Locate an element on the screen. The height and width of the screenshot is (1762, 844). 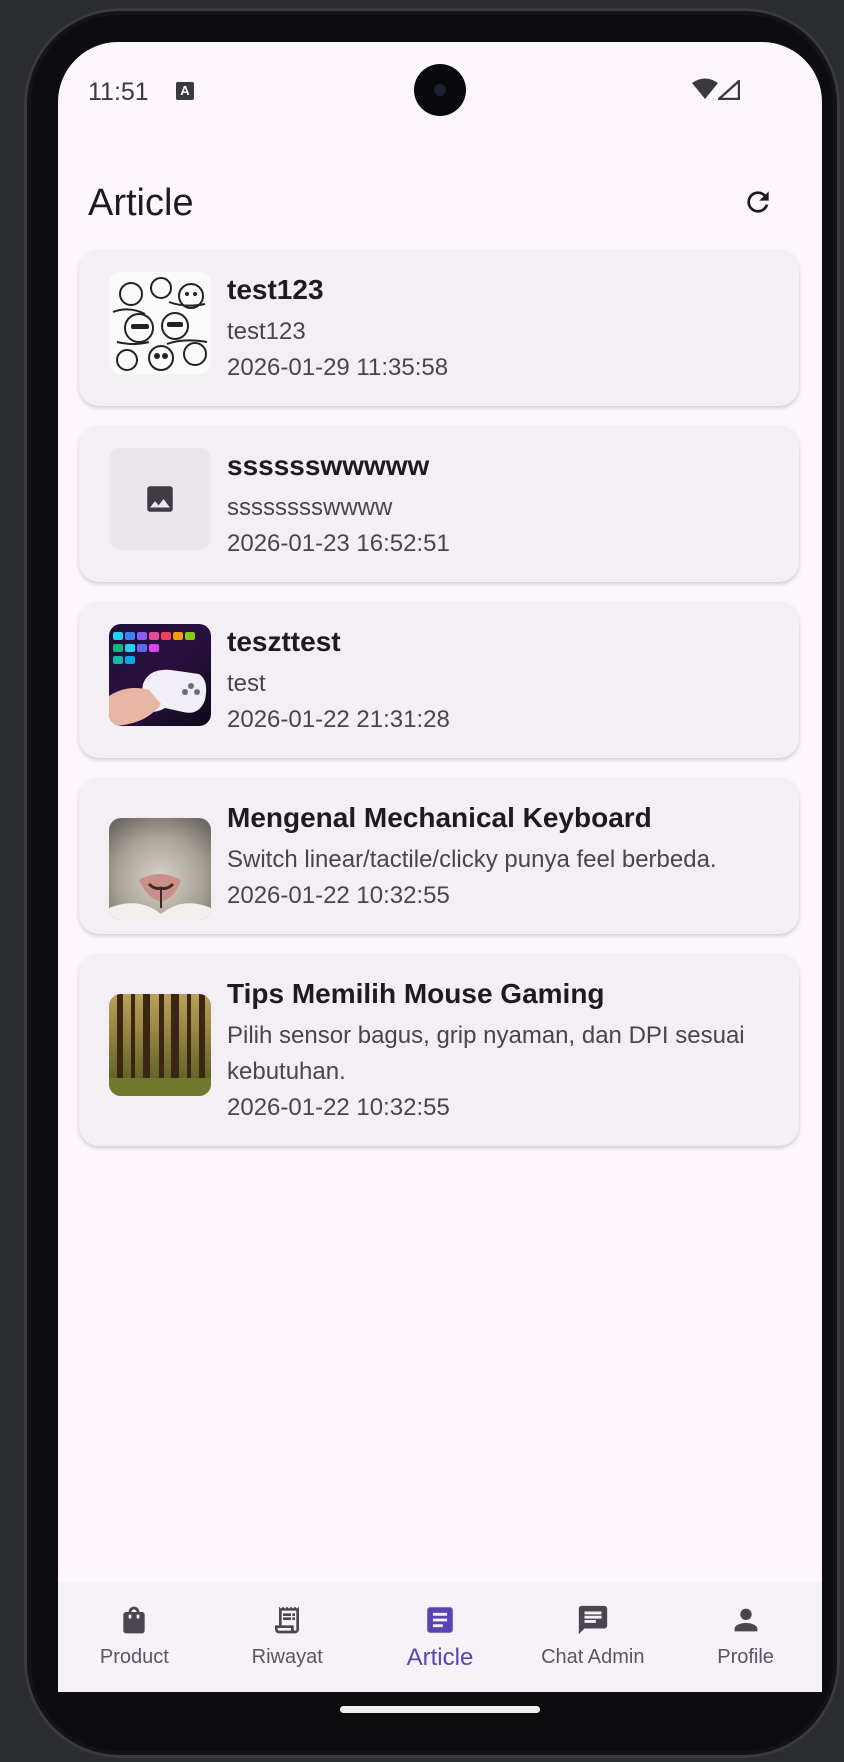
image-placeholder-icon is located at coordinates (160, 499).